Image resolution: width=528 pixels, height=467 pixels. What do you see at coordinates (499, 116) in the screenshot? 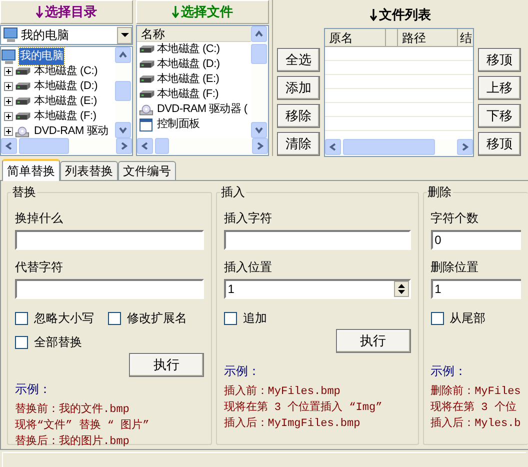
I see `reorder-button: 下移` at bounding box center [499, 116].